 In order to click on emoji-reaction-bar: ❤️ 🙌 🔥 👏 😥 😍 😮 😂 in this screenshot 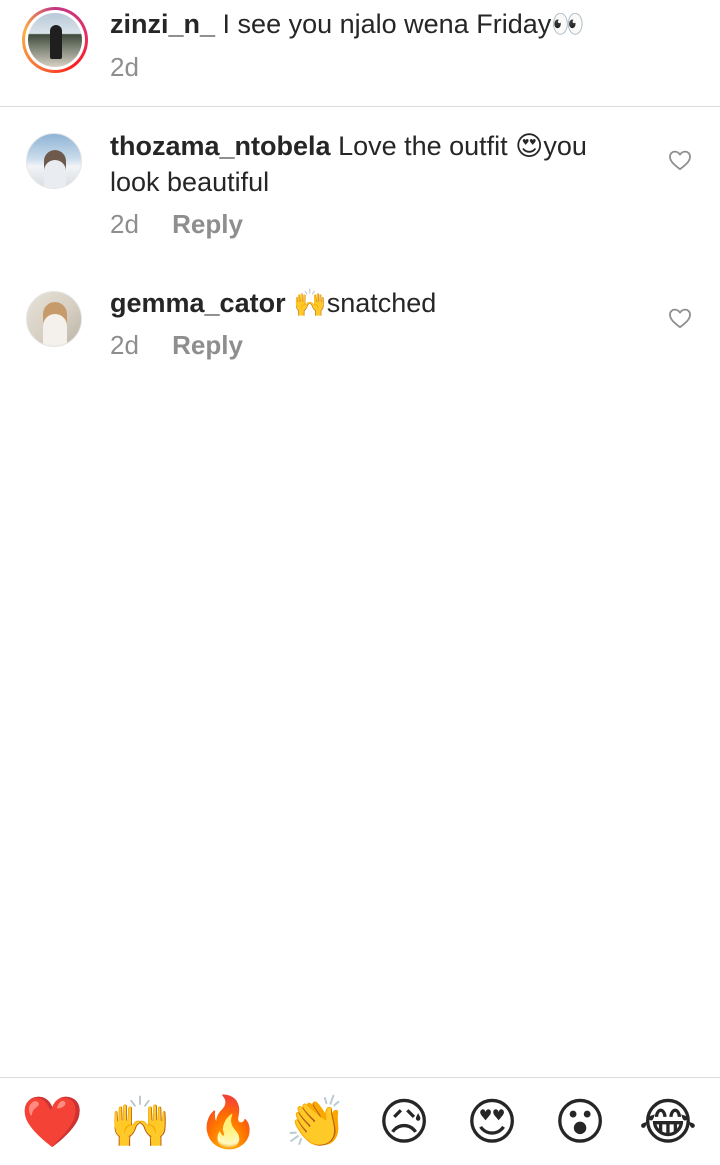, I will do `click(360, 1121)`.